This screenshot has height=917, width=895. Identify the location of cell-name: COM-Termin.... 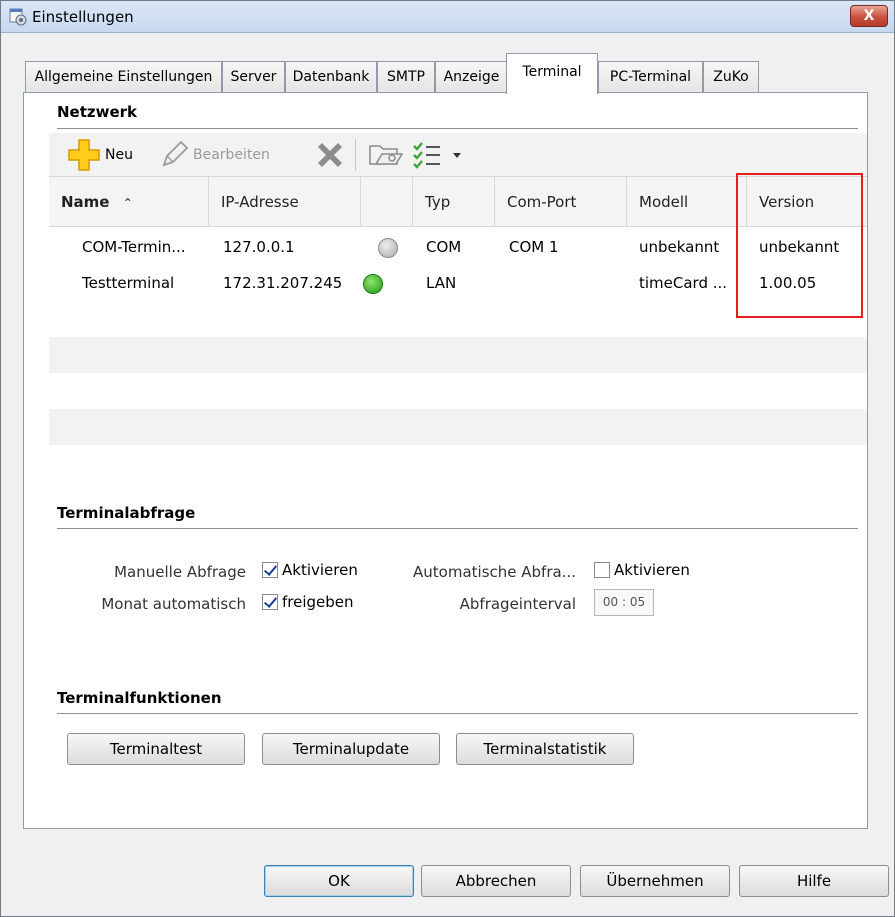
(134, 247).